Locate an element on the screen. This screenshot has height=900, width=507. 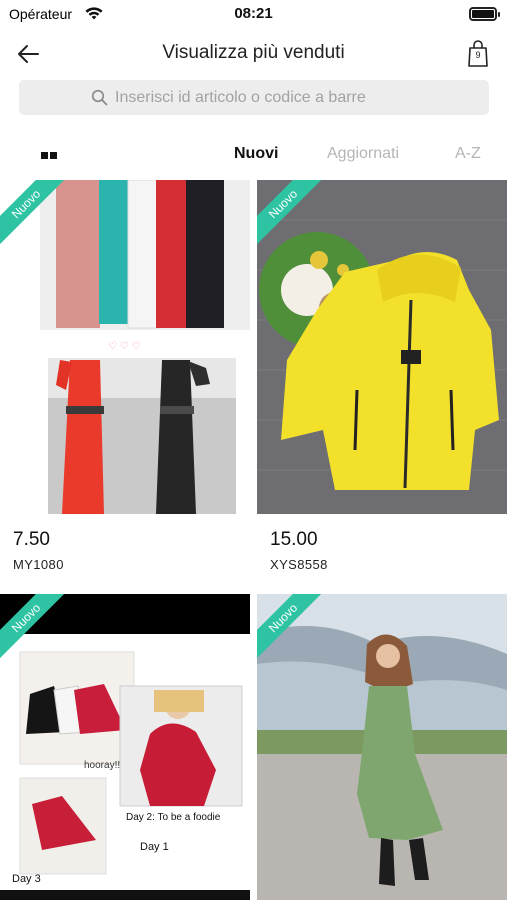
svg-text: hooray!! is located at coordinates (102, 765).